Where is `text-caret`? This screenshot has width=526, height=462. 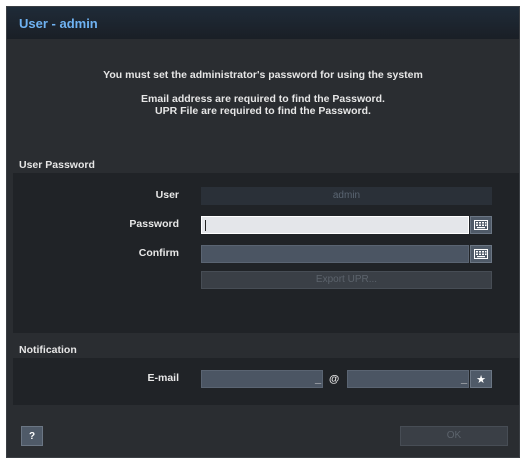
text-caret is located at coordinates (205, 225).